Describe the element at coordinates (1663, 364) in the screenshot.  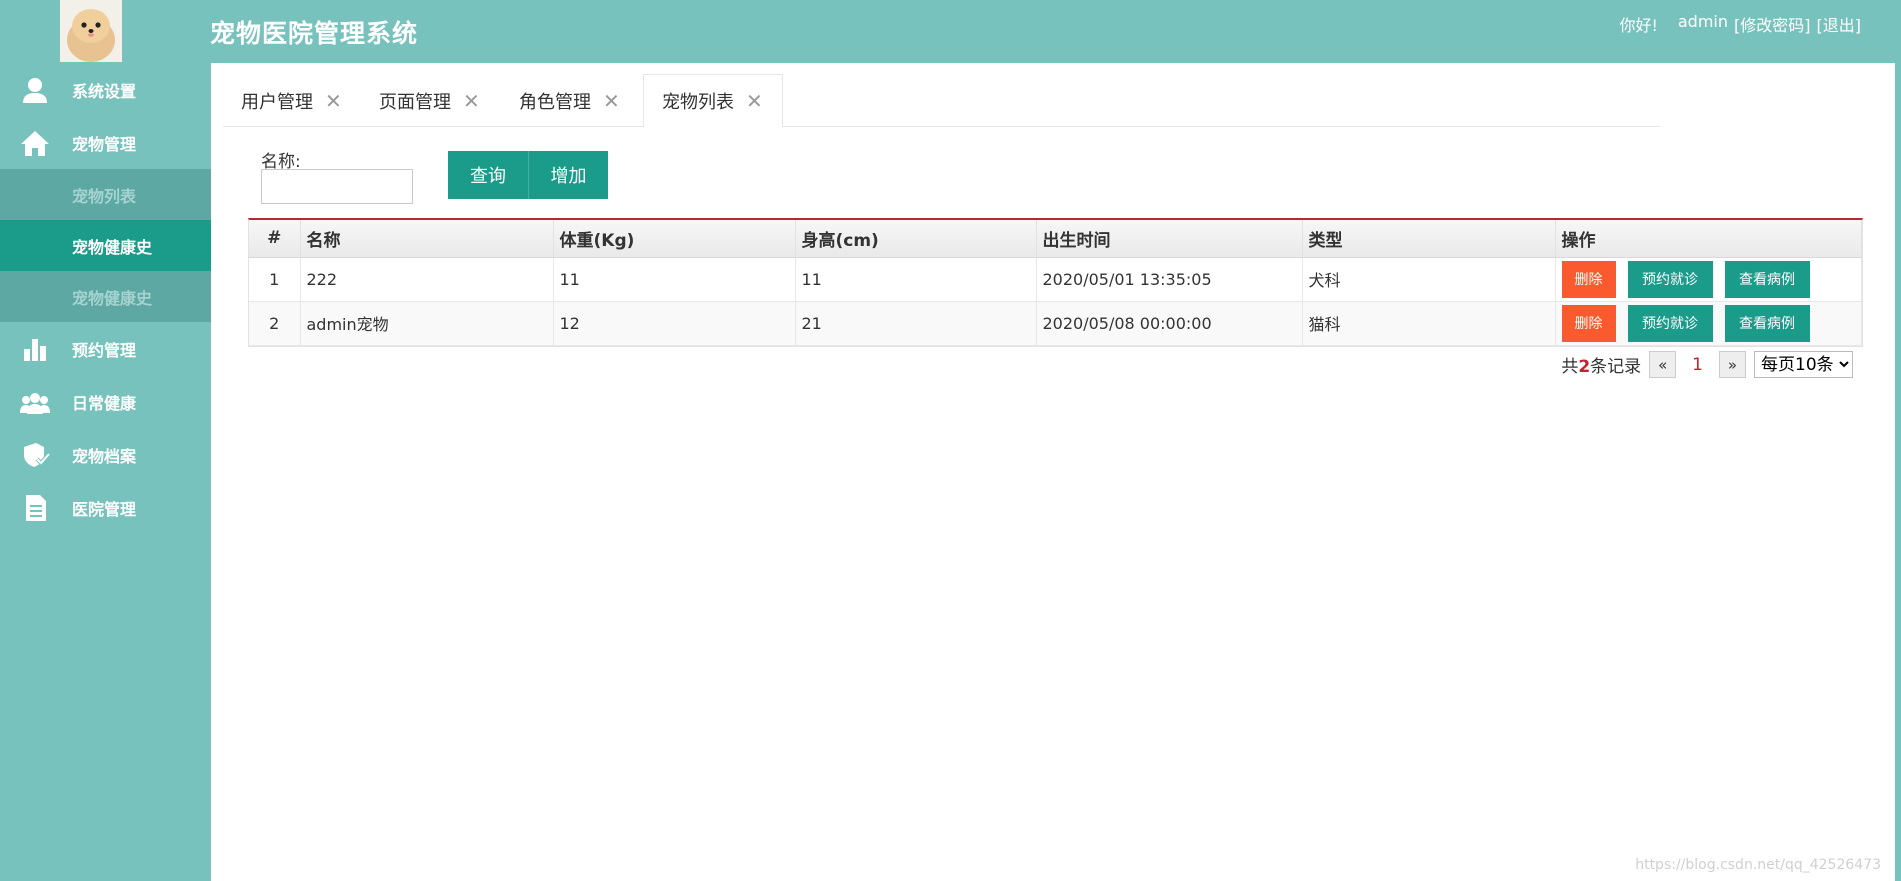
I see `prev-page-button: «` at that location.